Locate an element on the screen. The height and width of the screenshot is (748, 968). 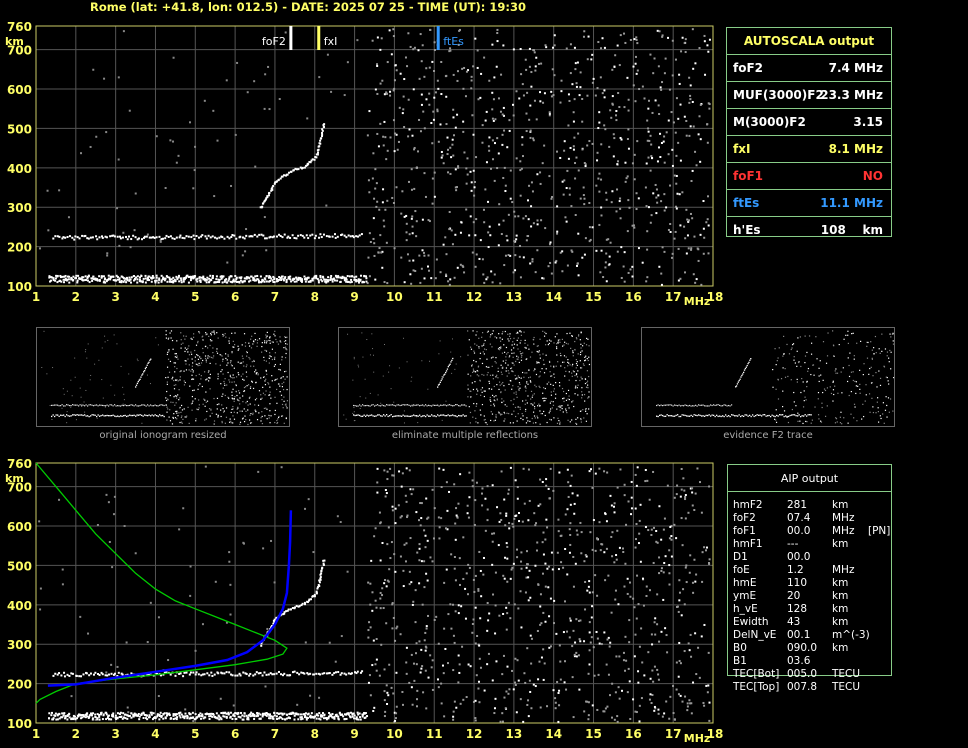
autoscala-row: ftEs 11.1 MHz is located at coordinates (809, 203).